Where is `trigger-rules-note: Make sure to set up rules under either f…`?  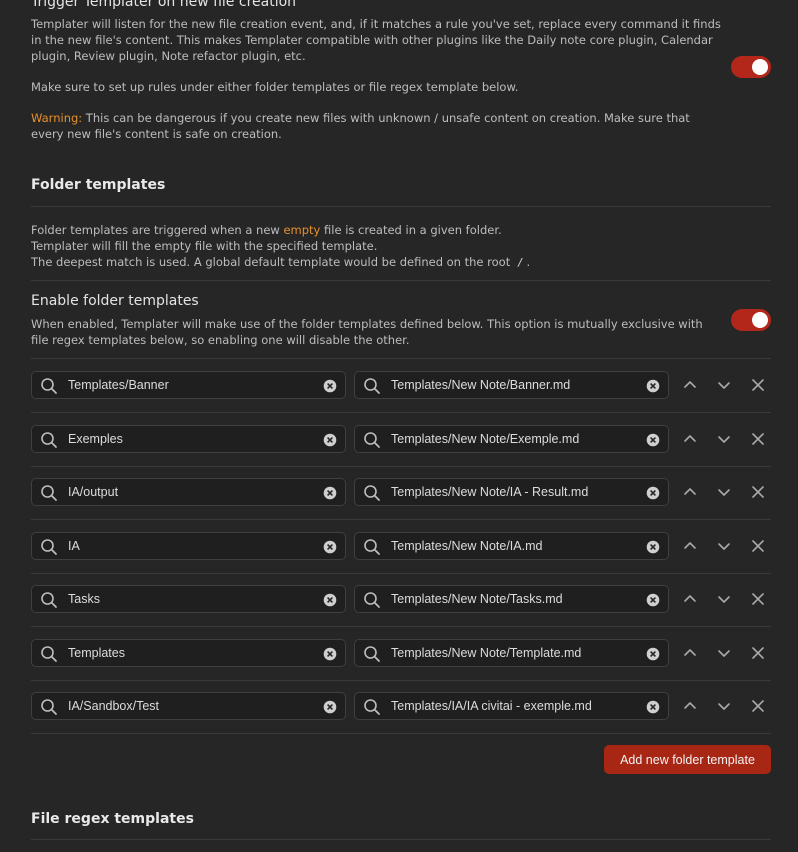
trigger-rules-note: Make sure to set up rules under either f… is located at coordinates (275, 87).